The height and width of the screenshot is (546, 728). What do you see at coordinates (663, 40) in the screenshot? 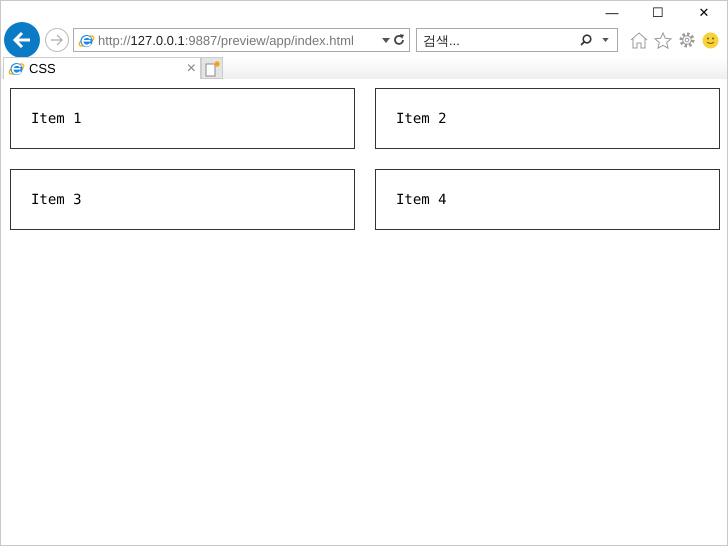
I see `star-icon` at bounding box center [663, 40].